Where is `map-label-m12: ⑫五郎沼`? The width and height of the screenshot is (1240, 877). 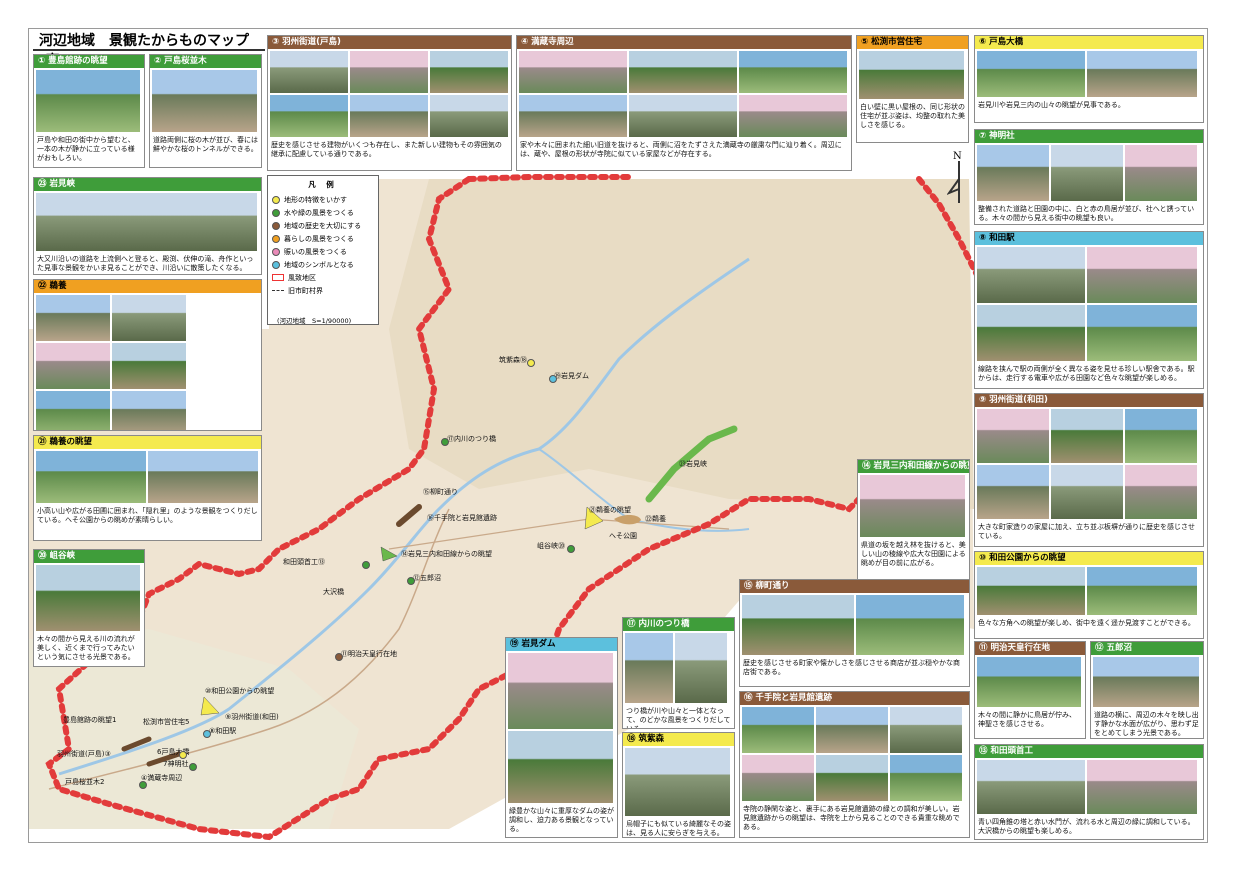
map-label-m12: ⑫五郎沼 is located at coordinates (427, 578).